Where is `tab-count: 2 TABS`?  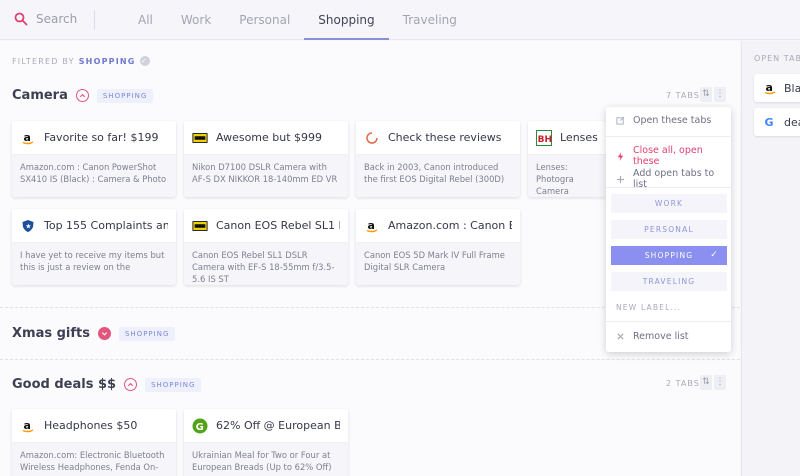
tab-count: 2 TABS is located at coordinates (683, 383).